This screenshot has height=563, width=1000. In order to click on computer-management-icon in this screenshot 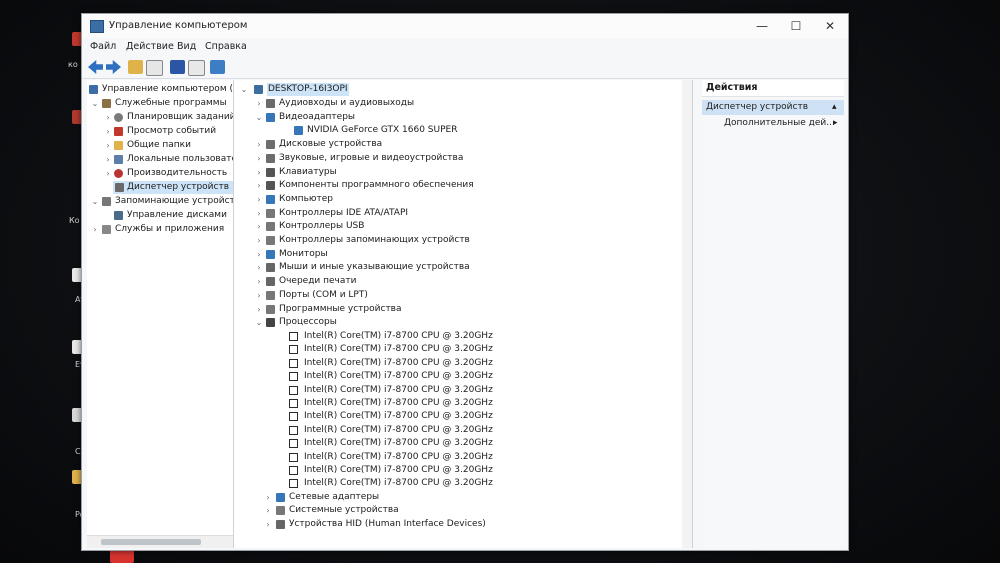, I will do `click(93, 89)`.